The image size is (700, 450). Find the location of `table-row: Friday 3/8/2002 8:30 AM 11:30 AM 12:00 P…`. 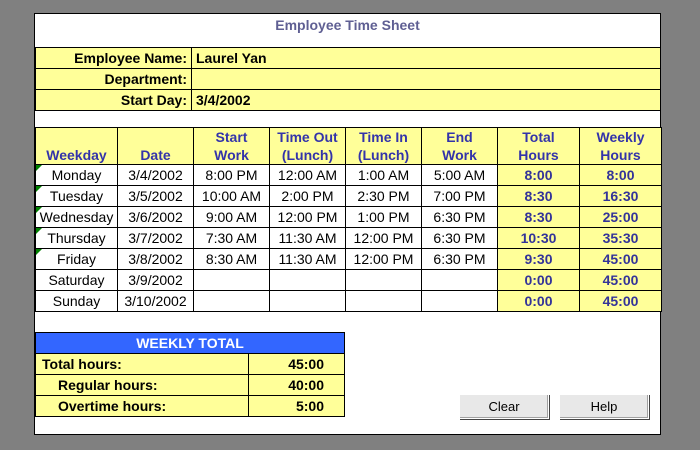

table-row: Friday 3/8/2002 8:30 AM 11:30 AM 12:00 P… is located at coordinates (348, 259).